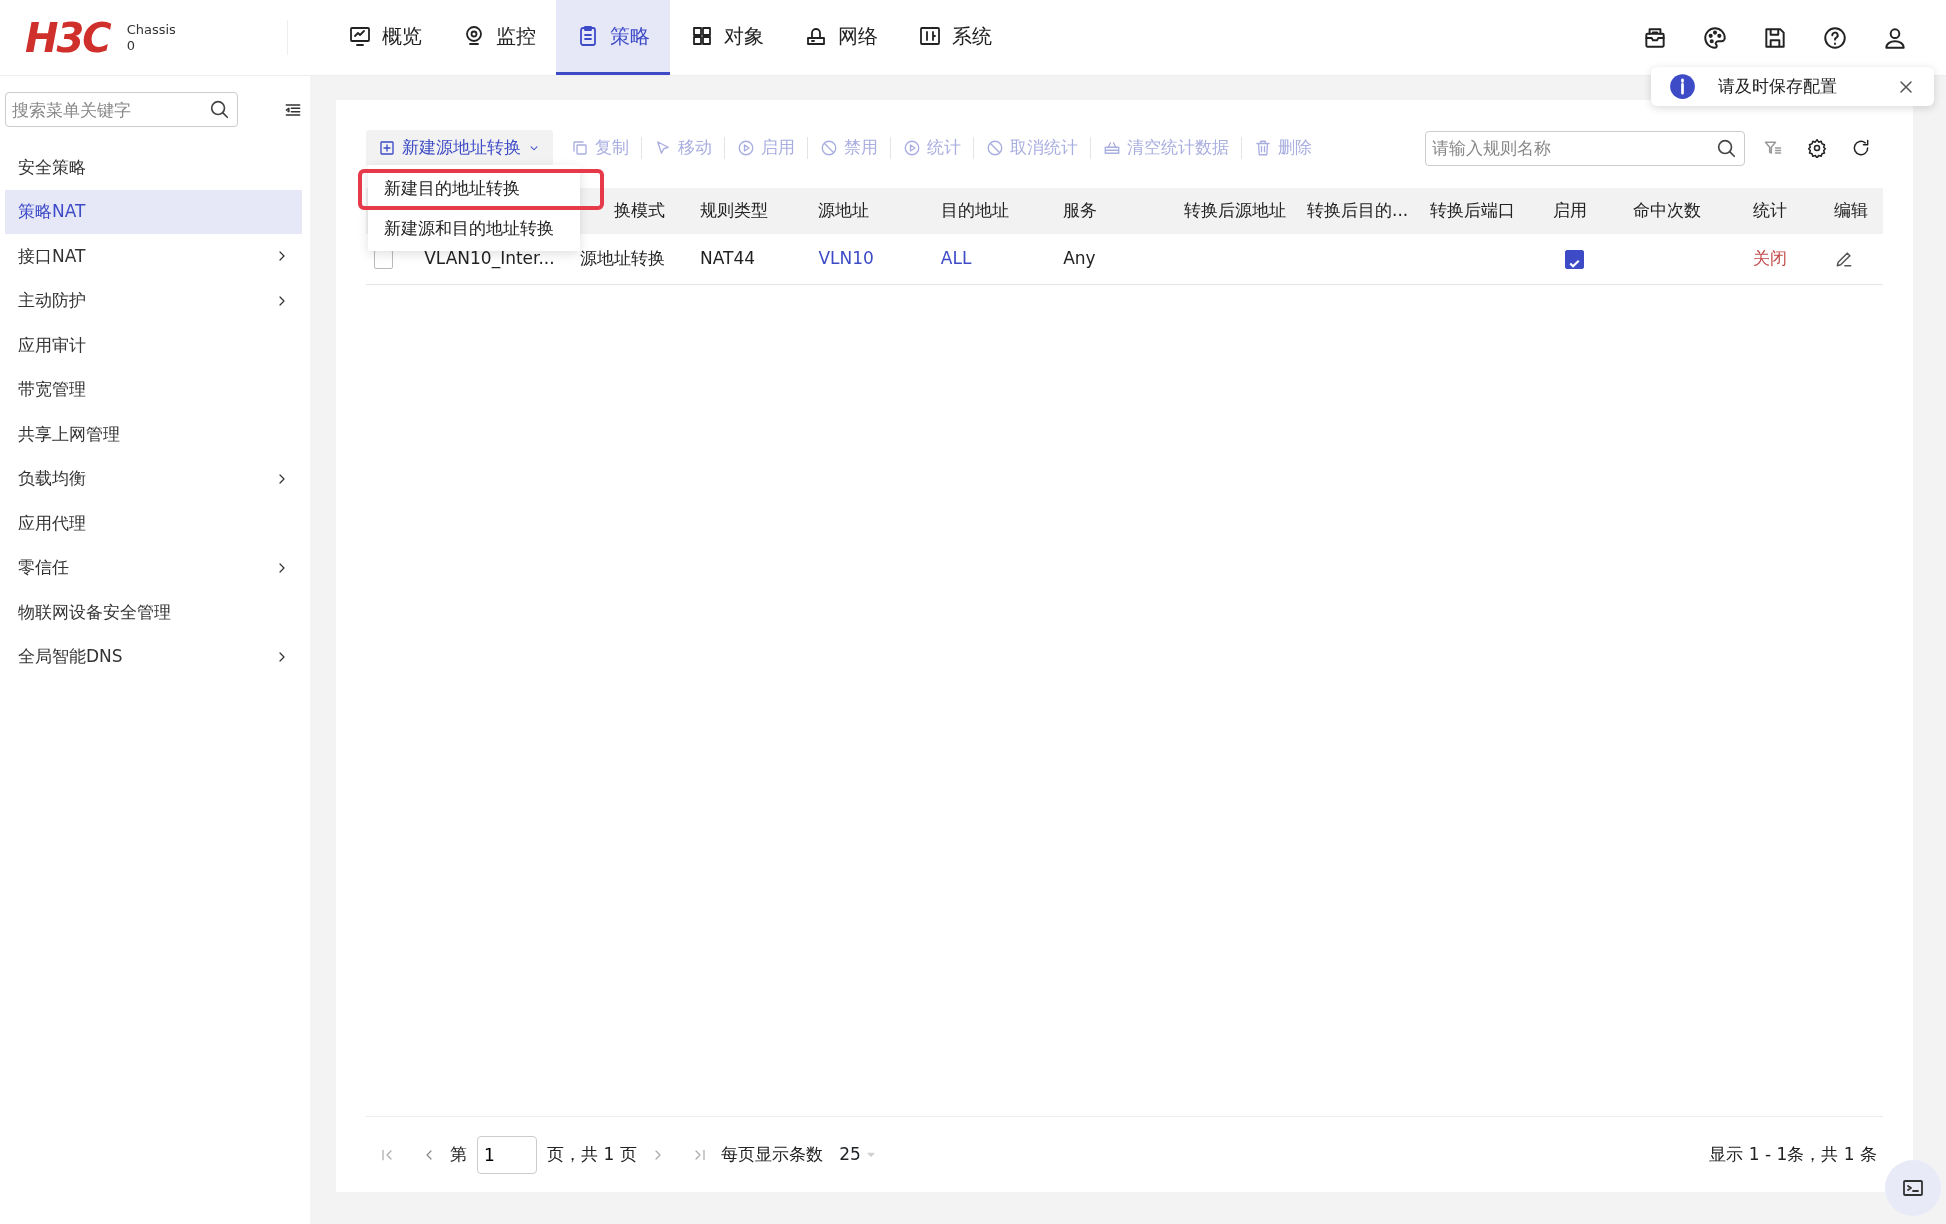 Image resolution: width=1946 pixels, height=1224 pixels. What do you see at coordinates (219, 109) in the screenshot?
I see `search-icon` at bounding box center [219, 109].